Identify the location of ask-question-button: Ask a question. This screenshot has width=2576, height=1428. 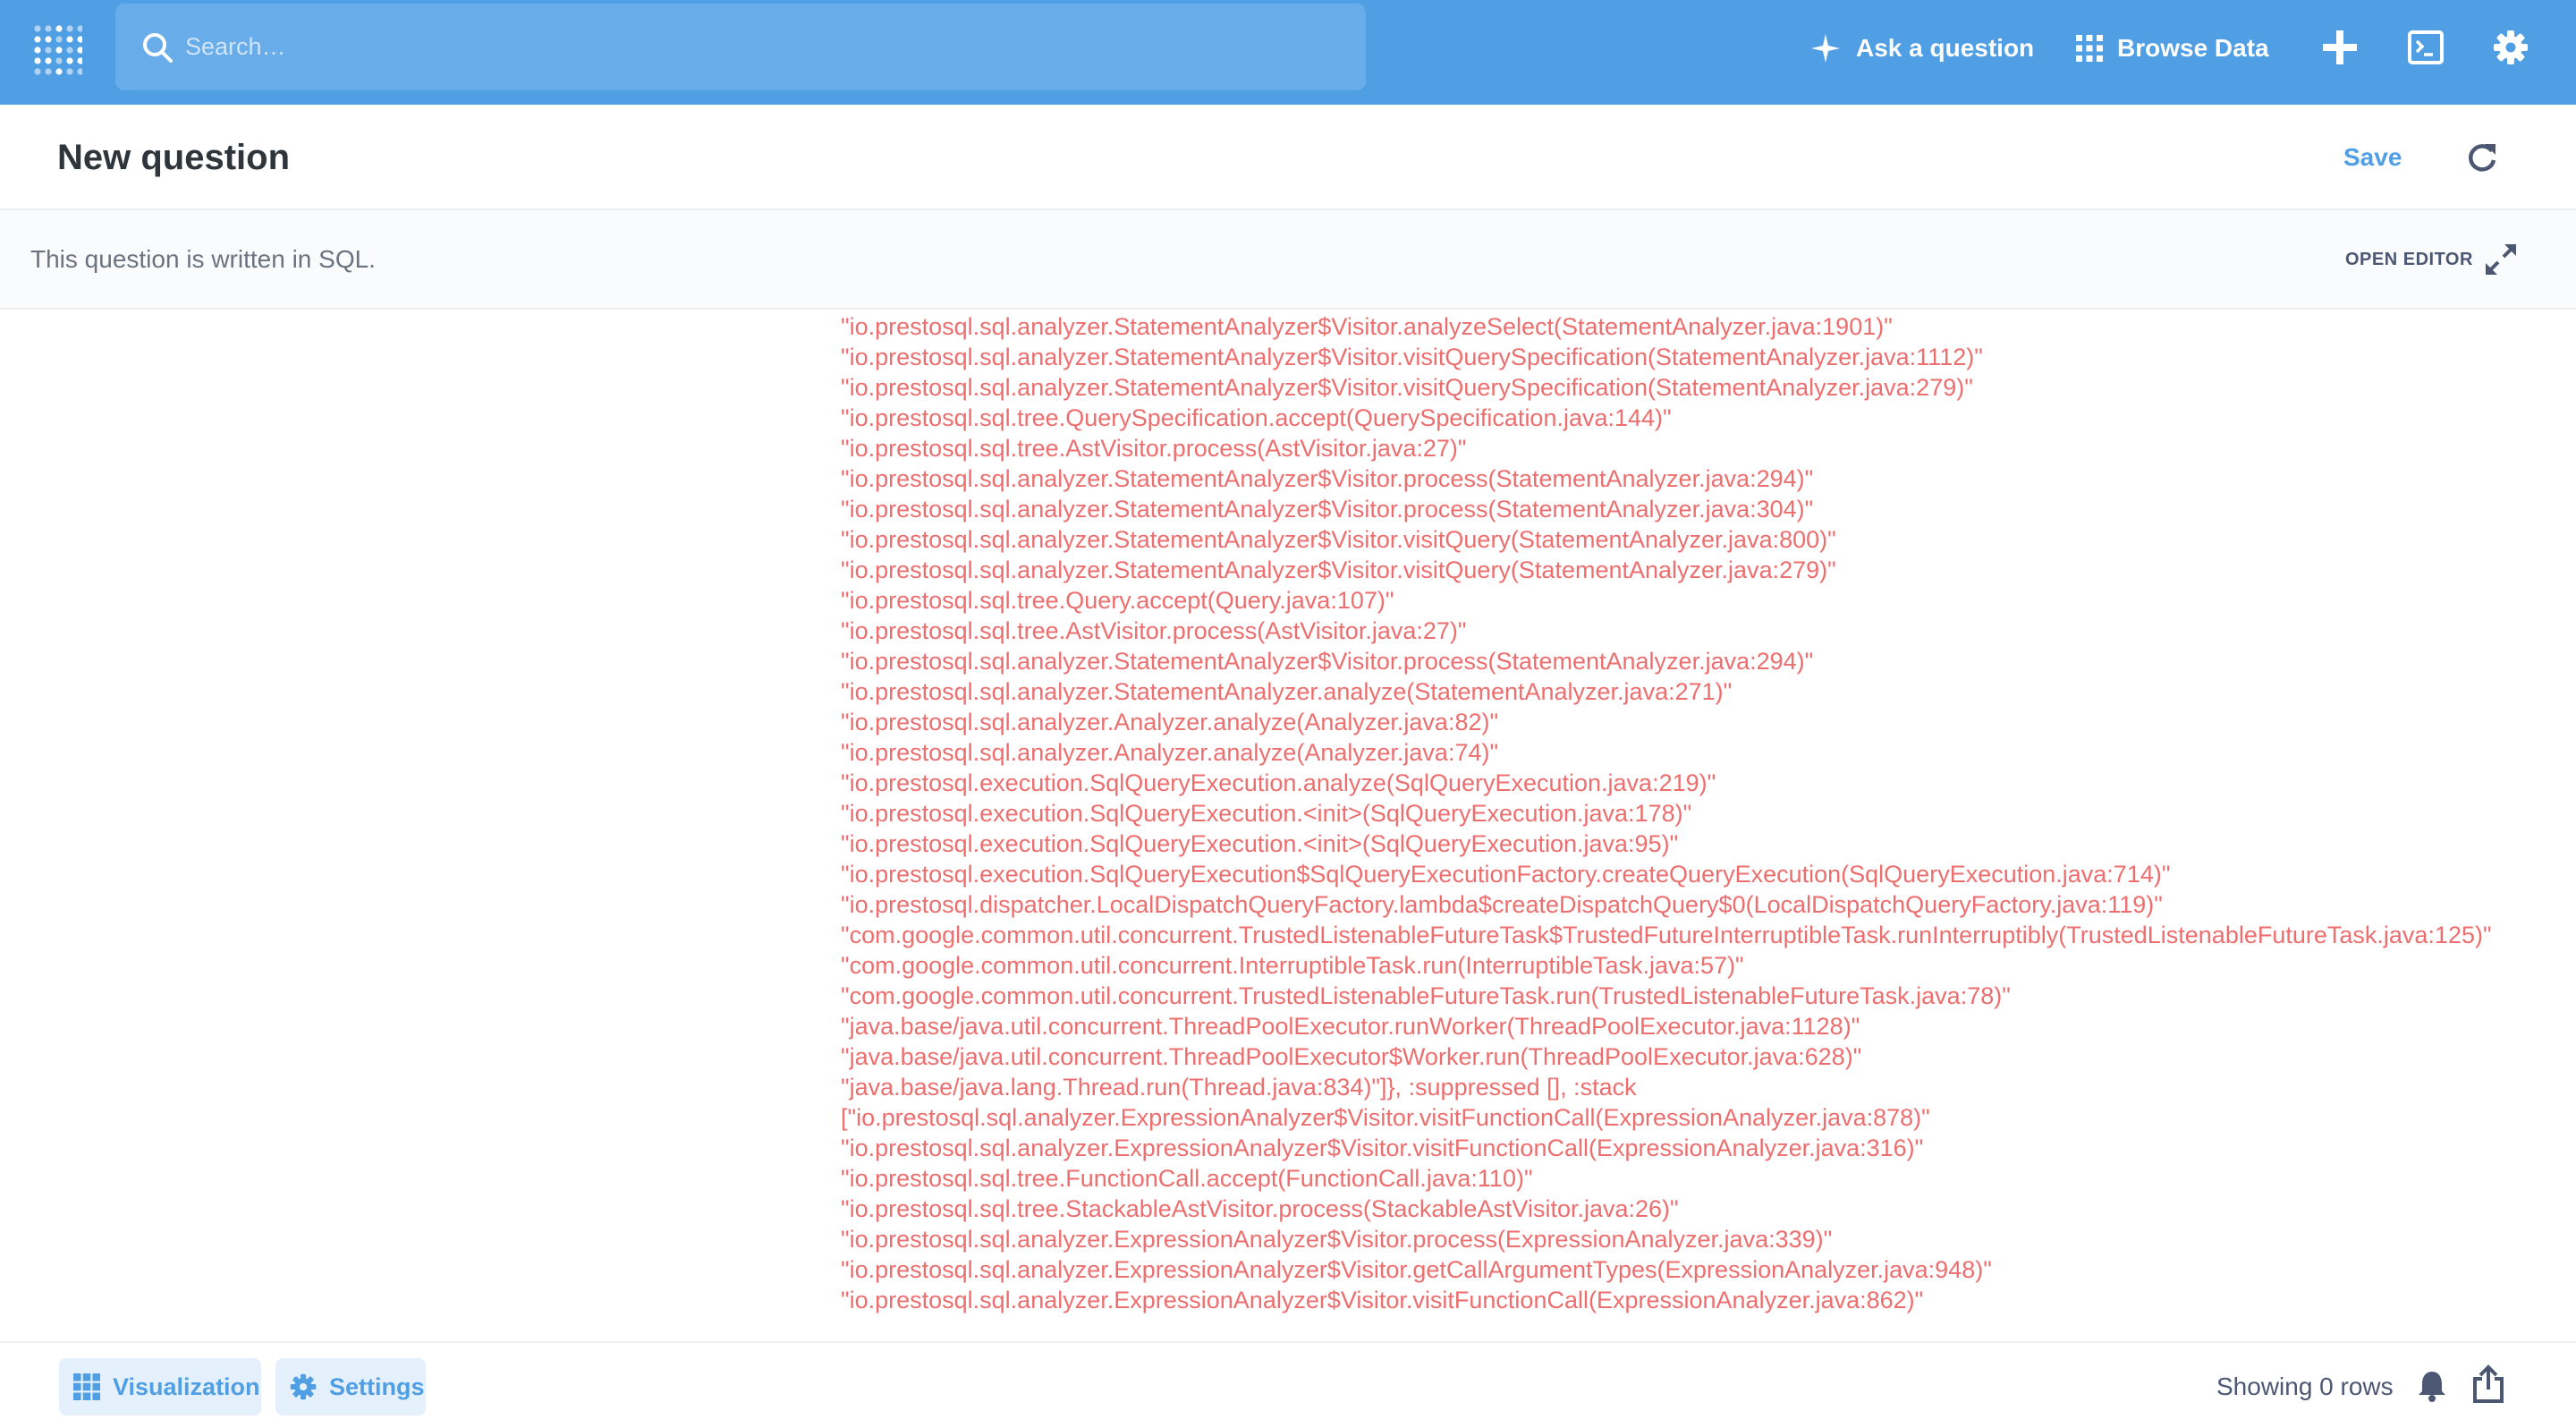
(1921, 48).